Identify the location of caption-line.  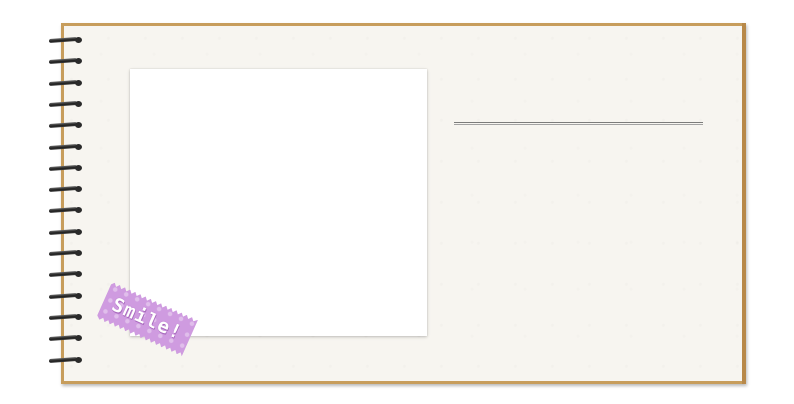
(578, 123).